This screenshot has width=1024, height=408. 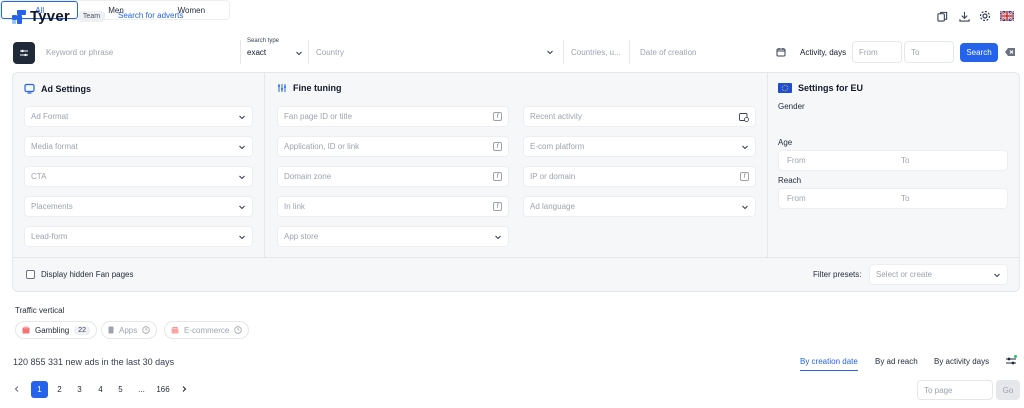 I want to click on age-range: From To, so click(x=893, y=160).